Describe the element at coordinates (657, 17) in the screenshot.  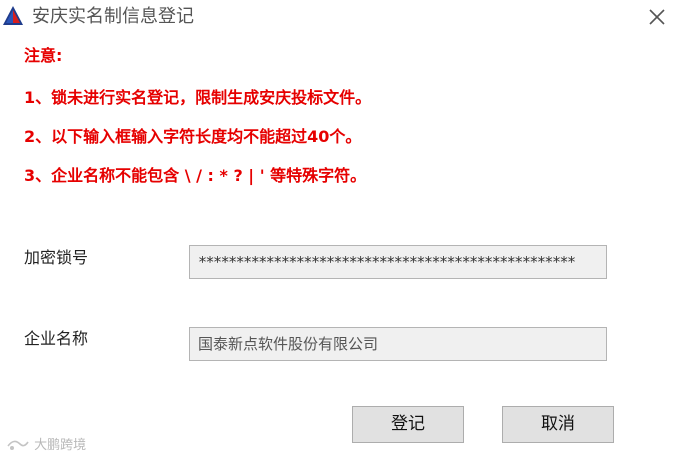
I see `close-icon` at that location.